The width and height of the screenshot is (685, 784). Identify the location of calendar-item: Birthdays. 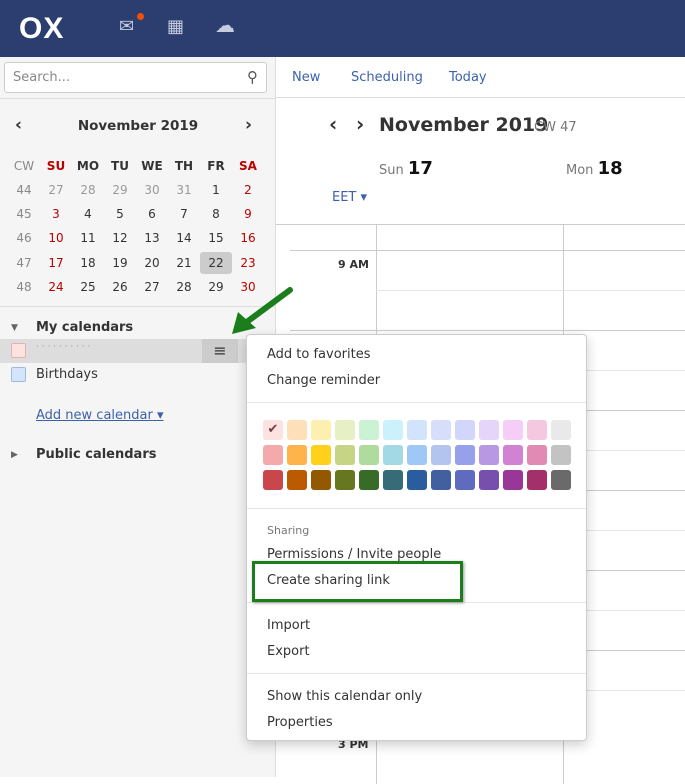
(138, 375).